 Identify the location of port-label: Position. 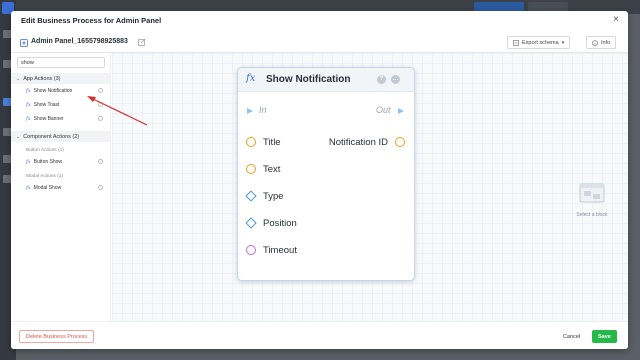
(280, 223).